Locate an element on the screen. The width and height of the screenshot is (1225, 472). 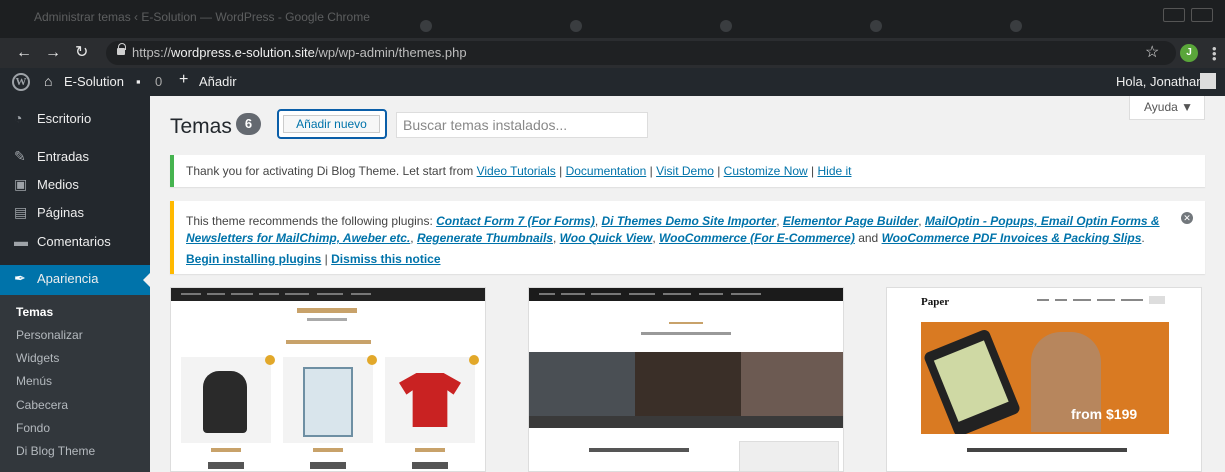
submenu-item-di-blog-theme: Di Blog Theme is located at coordinates (55, 451).